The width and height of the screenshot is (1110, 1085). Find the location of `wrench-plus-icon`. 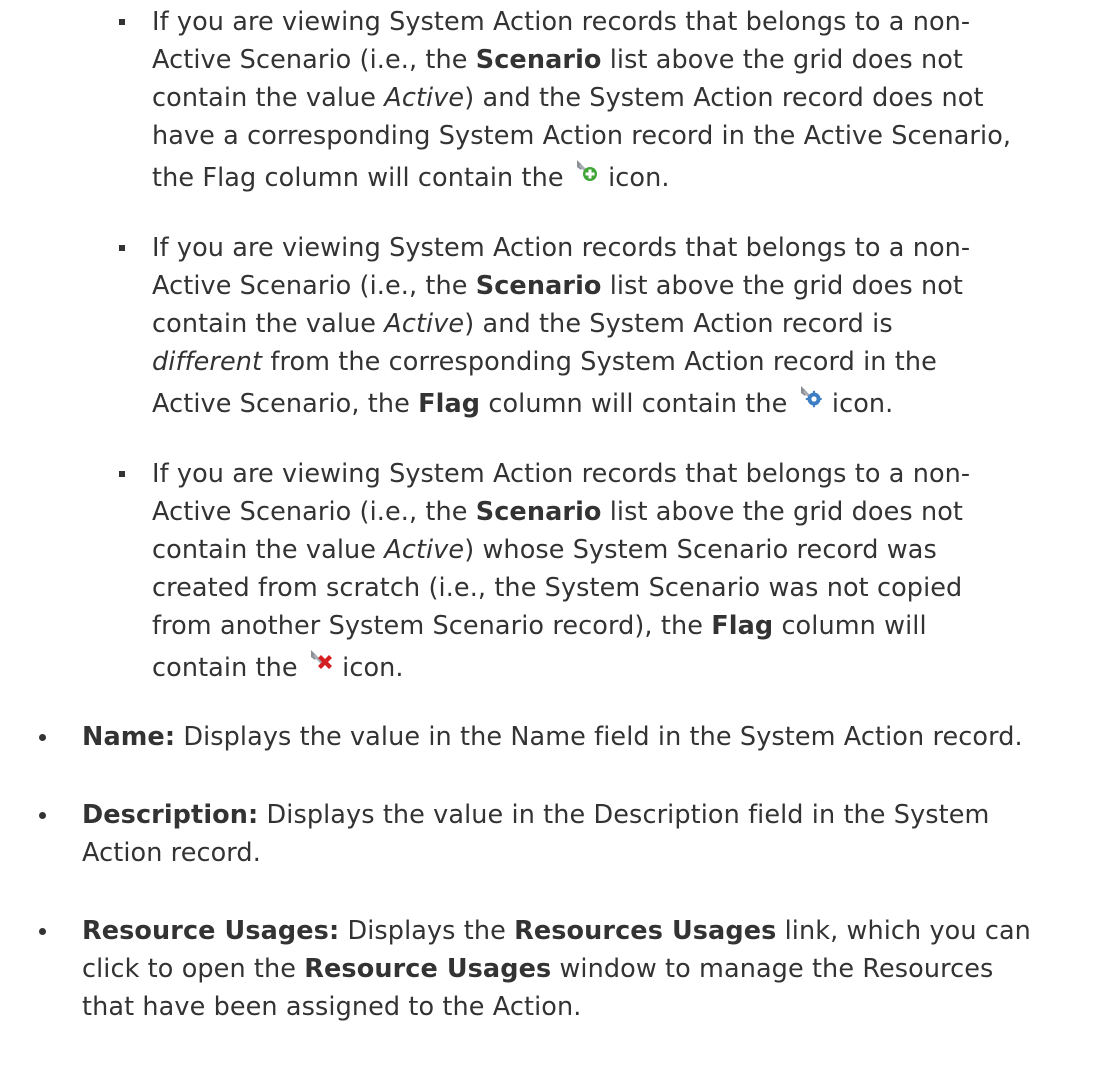

wrench-plus-icon is located at coordinates (586, 170).